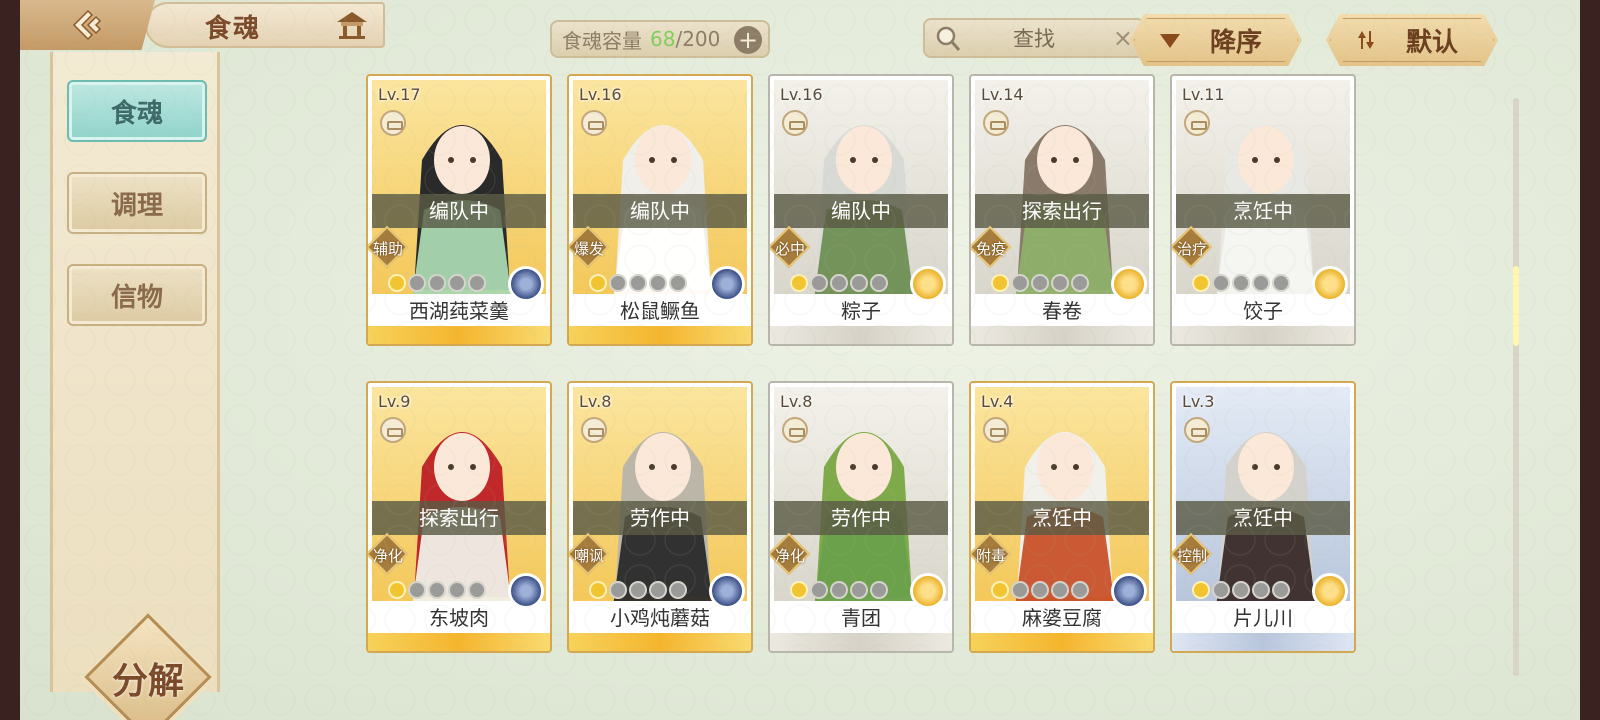 The image size is (1600, 720). Describe the element at coordinates (352, 25) in the screenshot. I see `pavilion-home-icon` at that location.